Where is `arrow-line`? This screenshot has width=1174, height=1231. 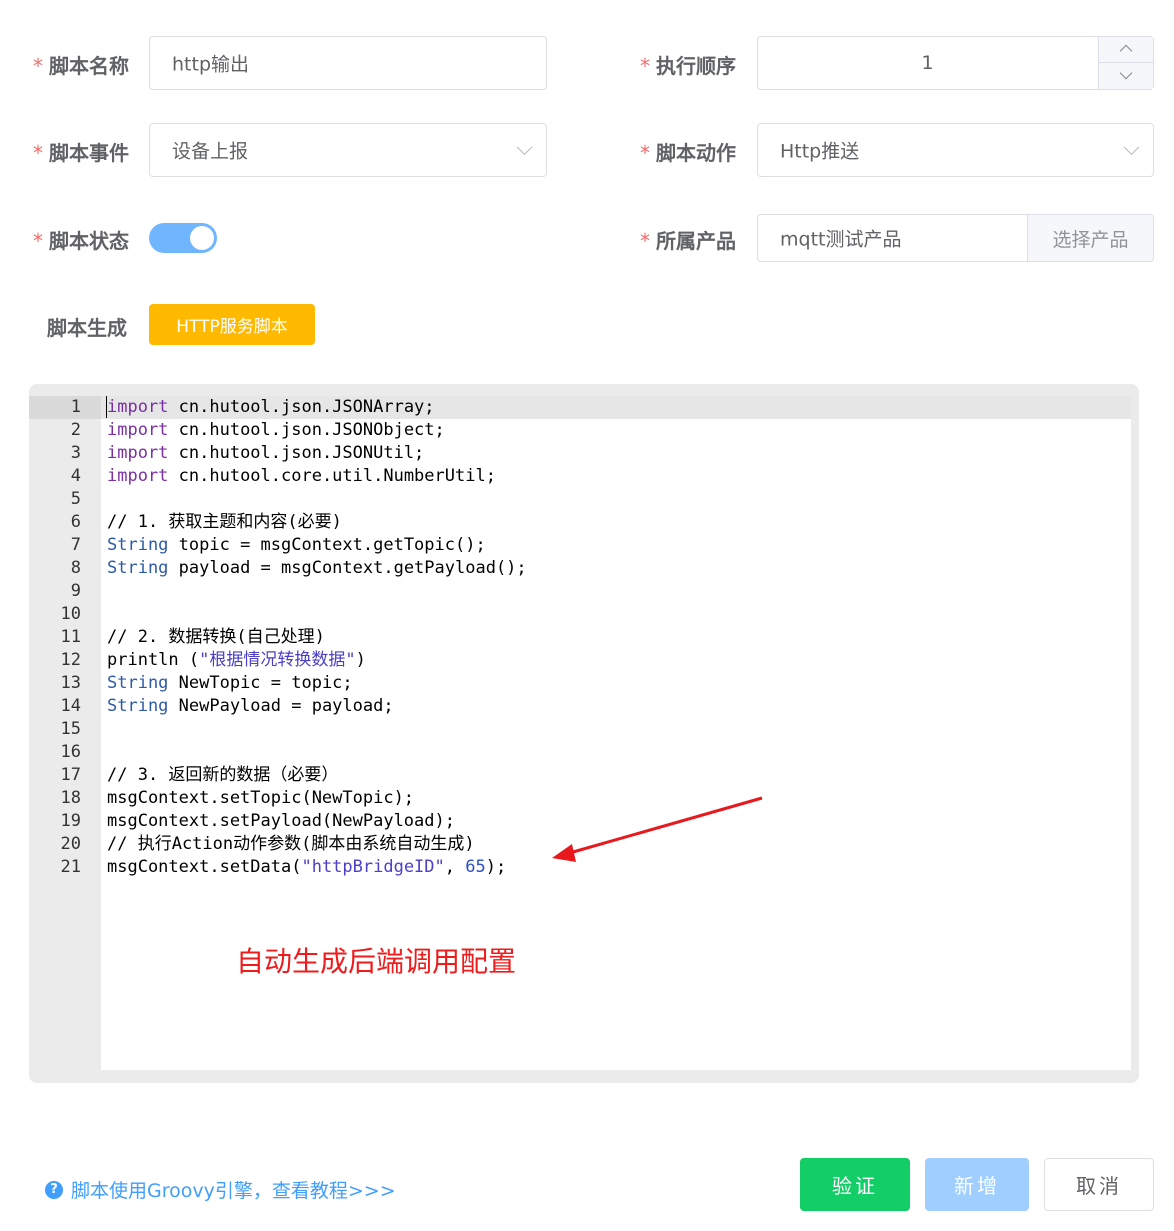 arrow-line is located at coordinates (664, 826).